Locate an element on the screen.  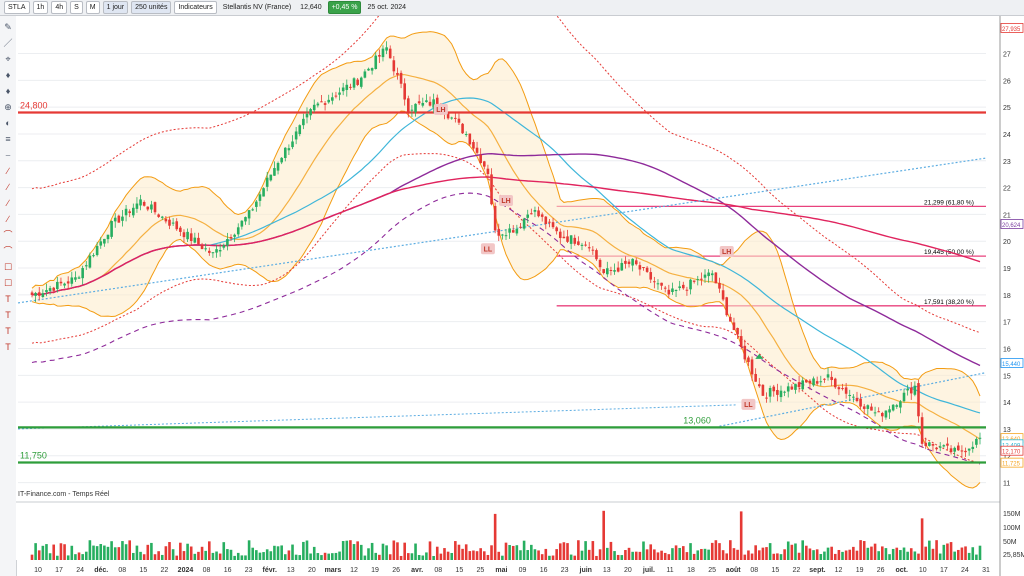
interval-1h: 1h is located at coordinates (40, 7).